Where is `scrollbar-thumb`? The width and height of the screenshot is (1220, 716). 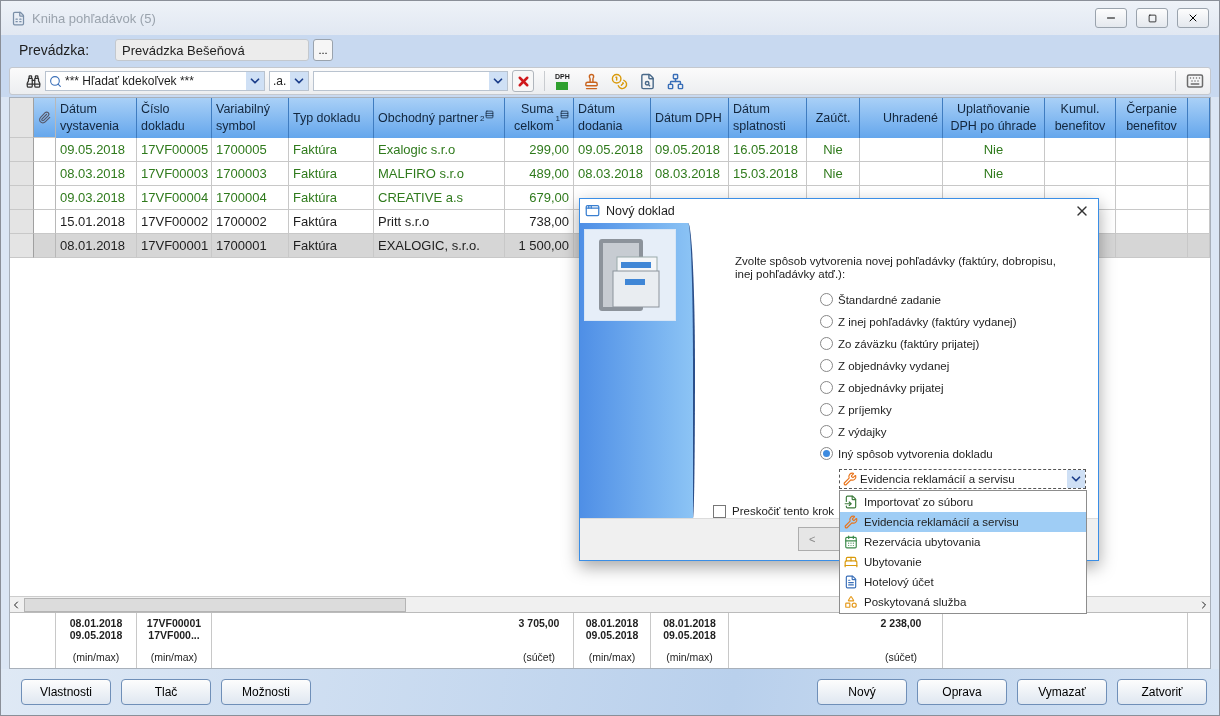 scrollbar-thumb is located at coordinates (215, 604).